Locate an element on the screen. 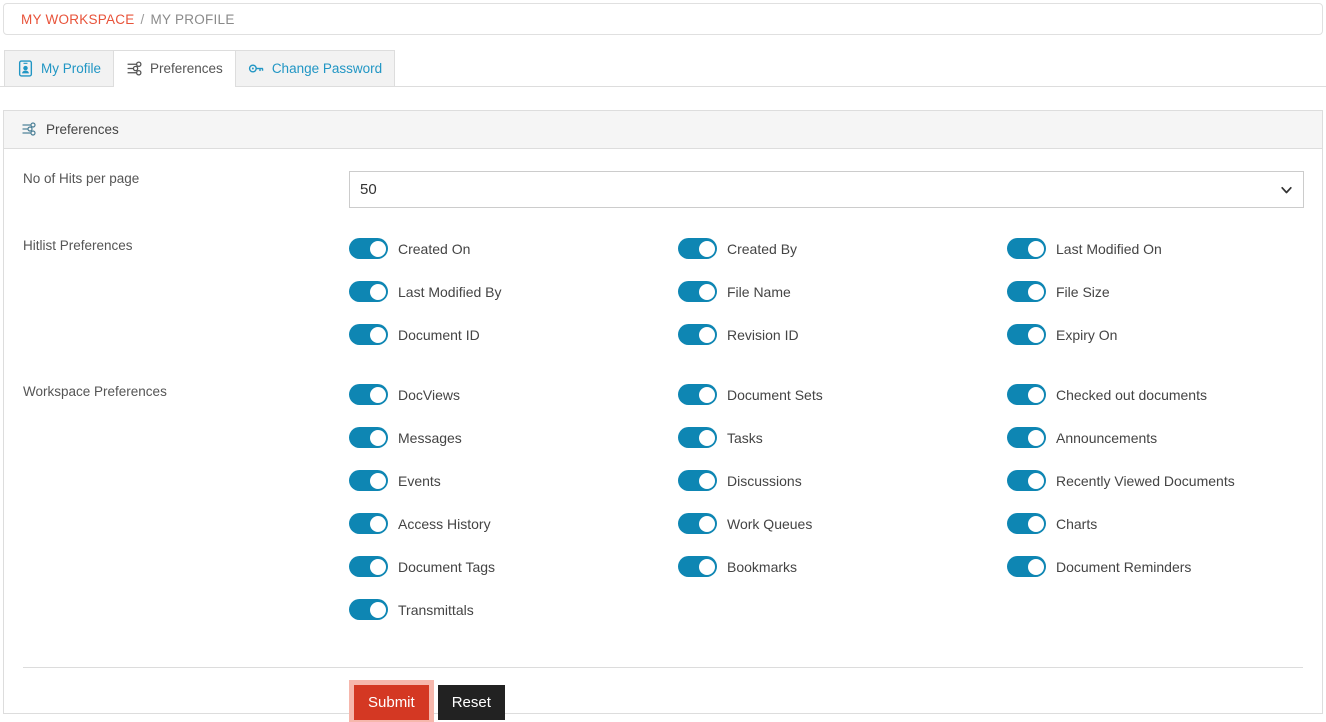 This screenshot has height=722, width=1326. toggle-label: Expiry On is located at coordinates (1087, 334).